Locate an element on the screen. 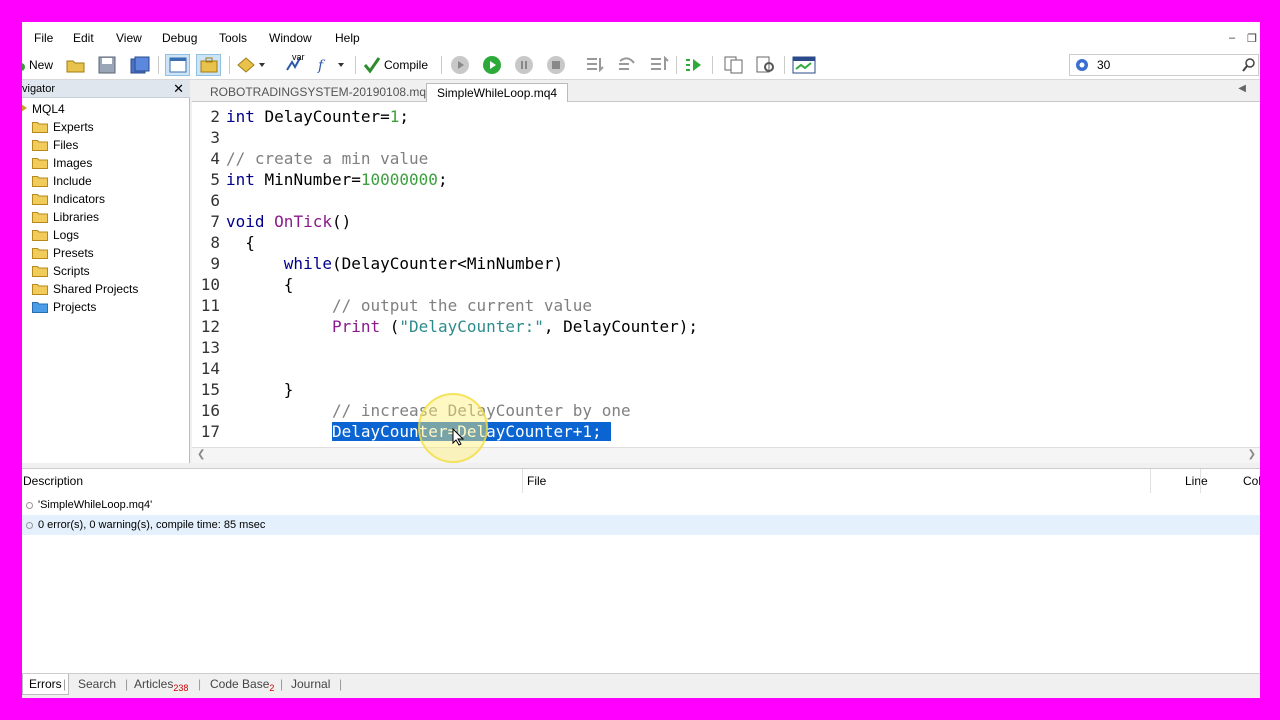 This screenshot has height=720, width=1280. toolbox-toggle-button is located at coordinates (208, 65).